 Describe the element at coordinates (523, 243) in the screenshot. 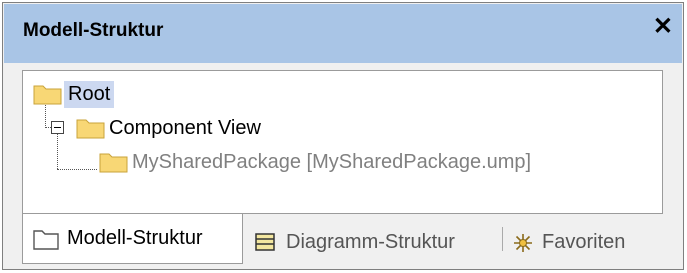

I see `favorites-star-icon` at that location.